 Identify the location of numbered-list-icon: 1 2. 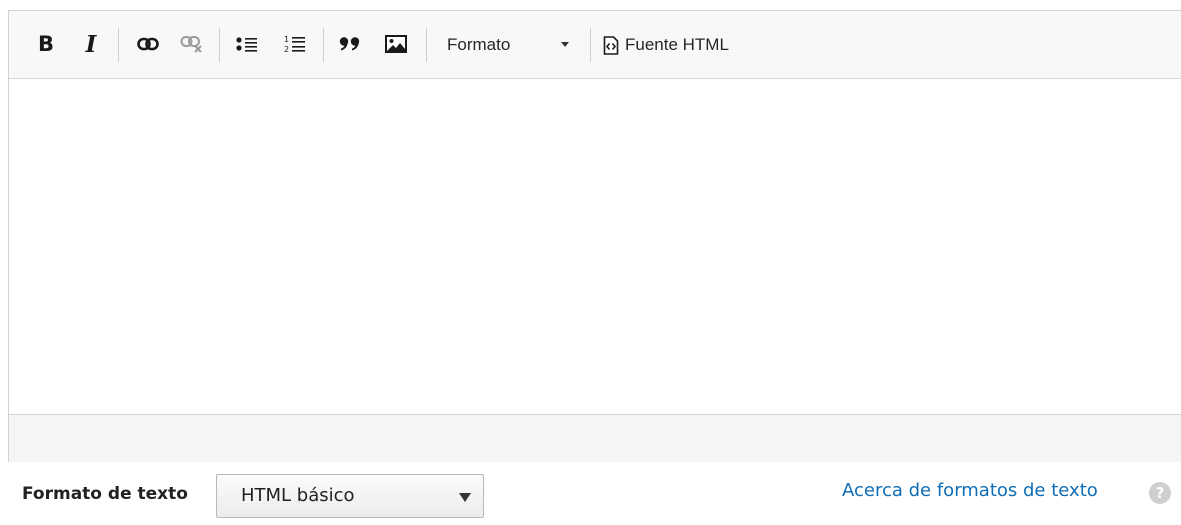
(294, 44).